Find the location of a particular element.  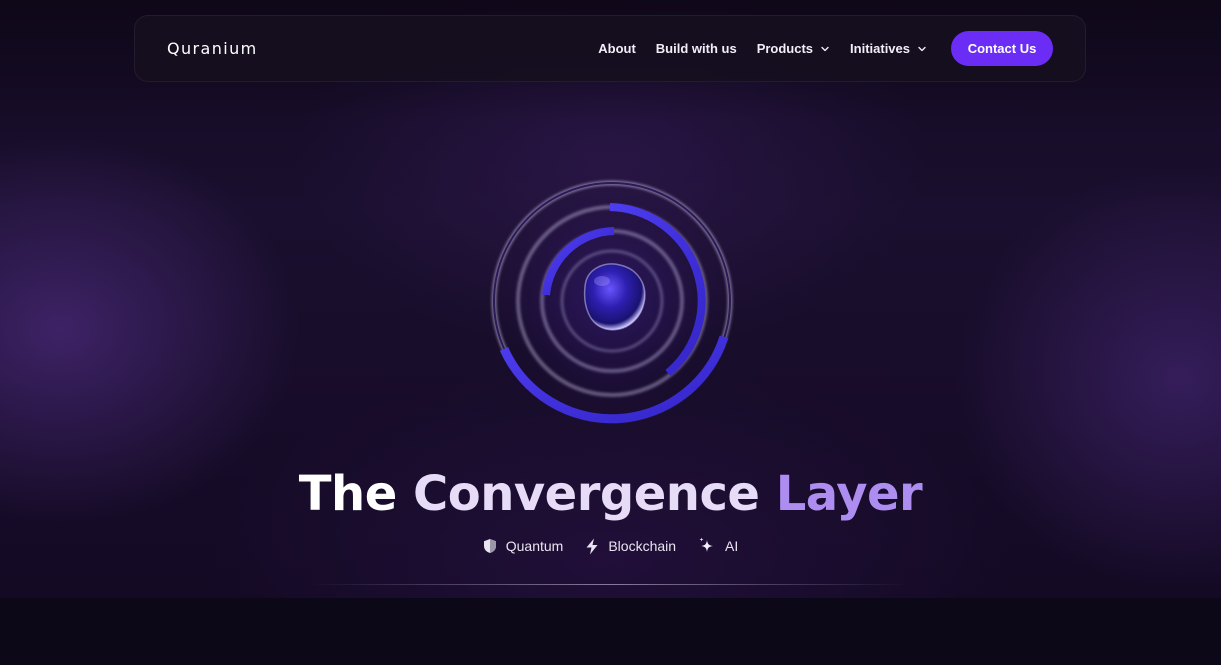

lightning-icon is located at coordinates (592, 546).